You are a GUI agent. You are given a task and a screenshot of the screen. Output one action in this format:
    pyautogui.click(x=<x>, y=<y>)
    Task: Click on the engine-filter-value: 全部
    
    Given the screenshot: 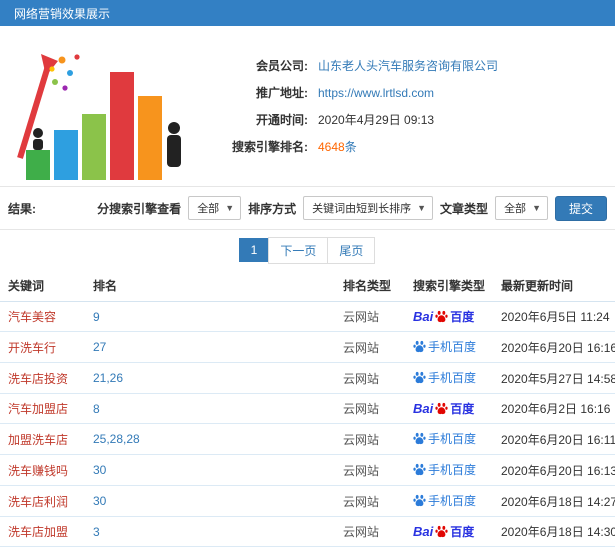 What is the action you would take?
    pyautogui.click(x=208, y=209)
    